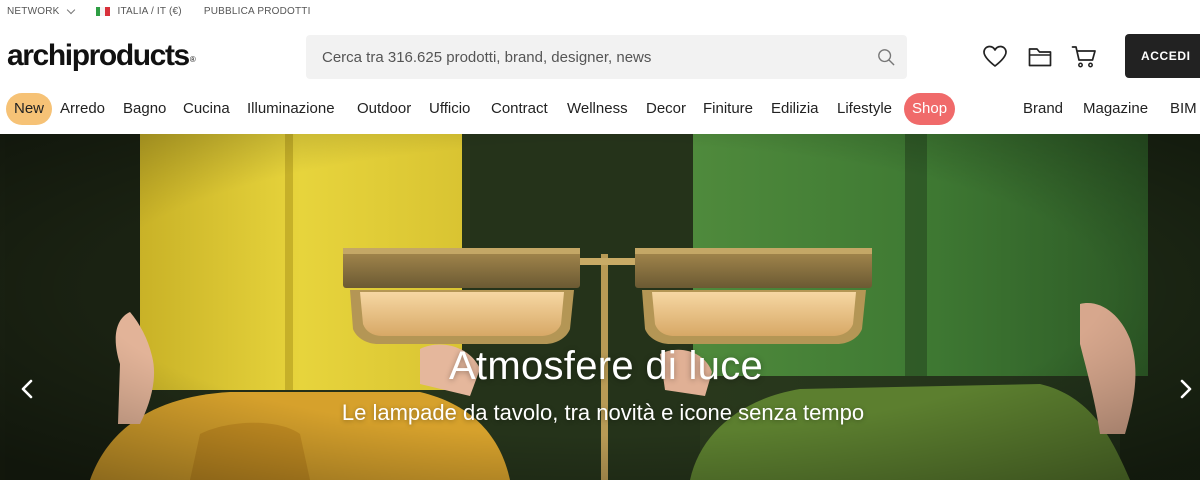 The width and height of the screenshot is (1200, 480). I want to click on search-bar, so click(606, 57).